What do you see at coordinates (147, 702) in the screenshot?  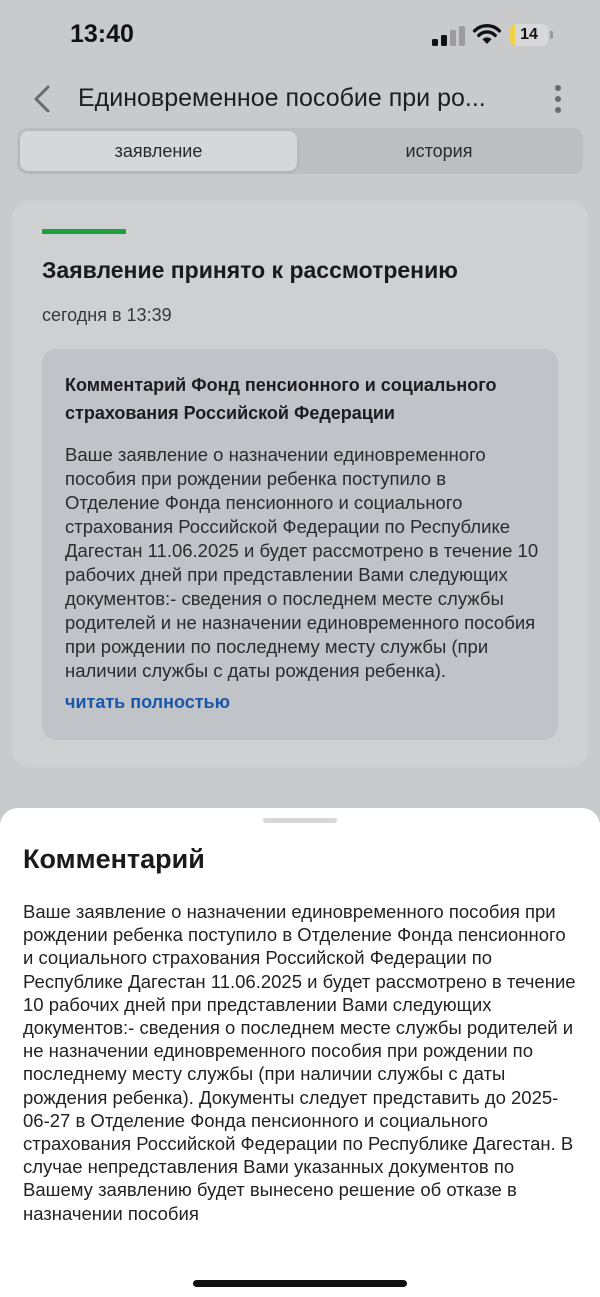 I see `read-more-link: читать полностью` at bounding box center [147, 702].